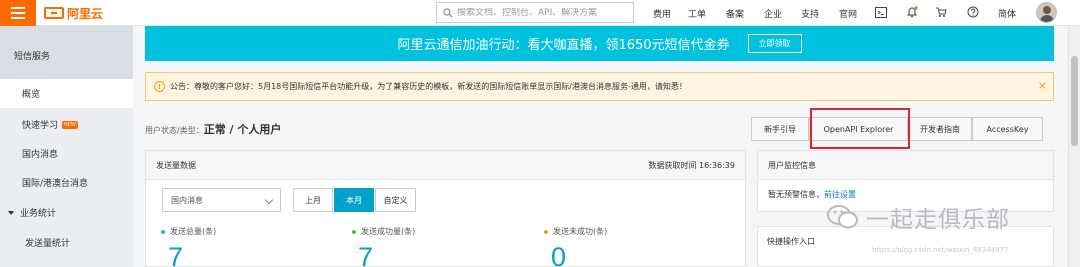  What do you see at coordinates (842, 217) in the screenshot?
I see `wechat-icon` at bounding box center [842, 217].